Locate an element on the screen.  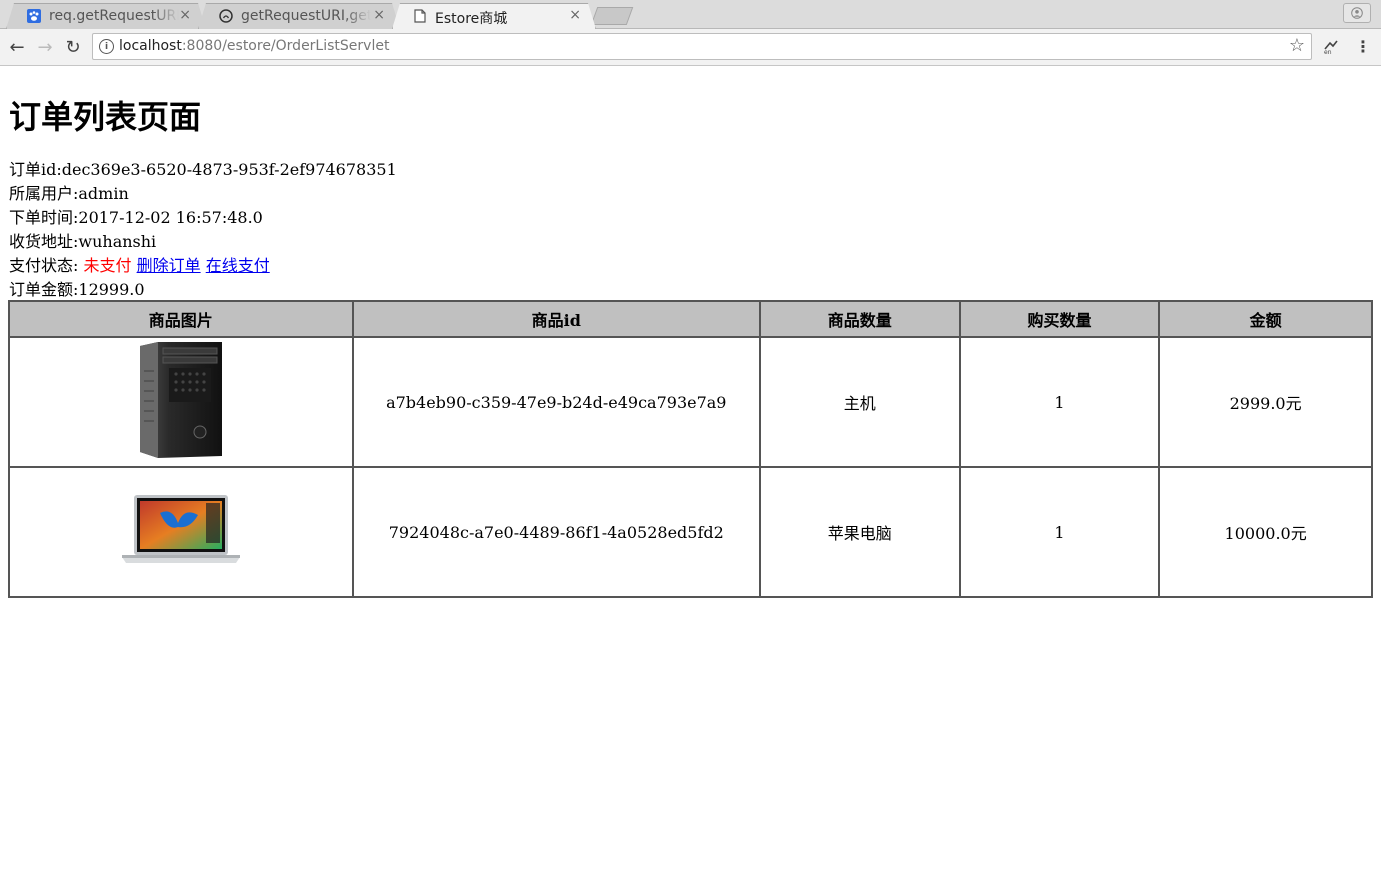
order-user: 所属用户:admin is located at coordinates (69, 193).